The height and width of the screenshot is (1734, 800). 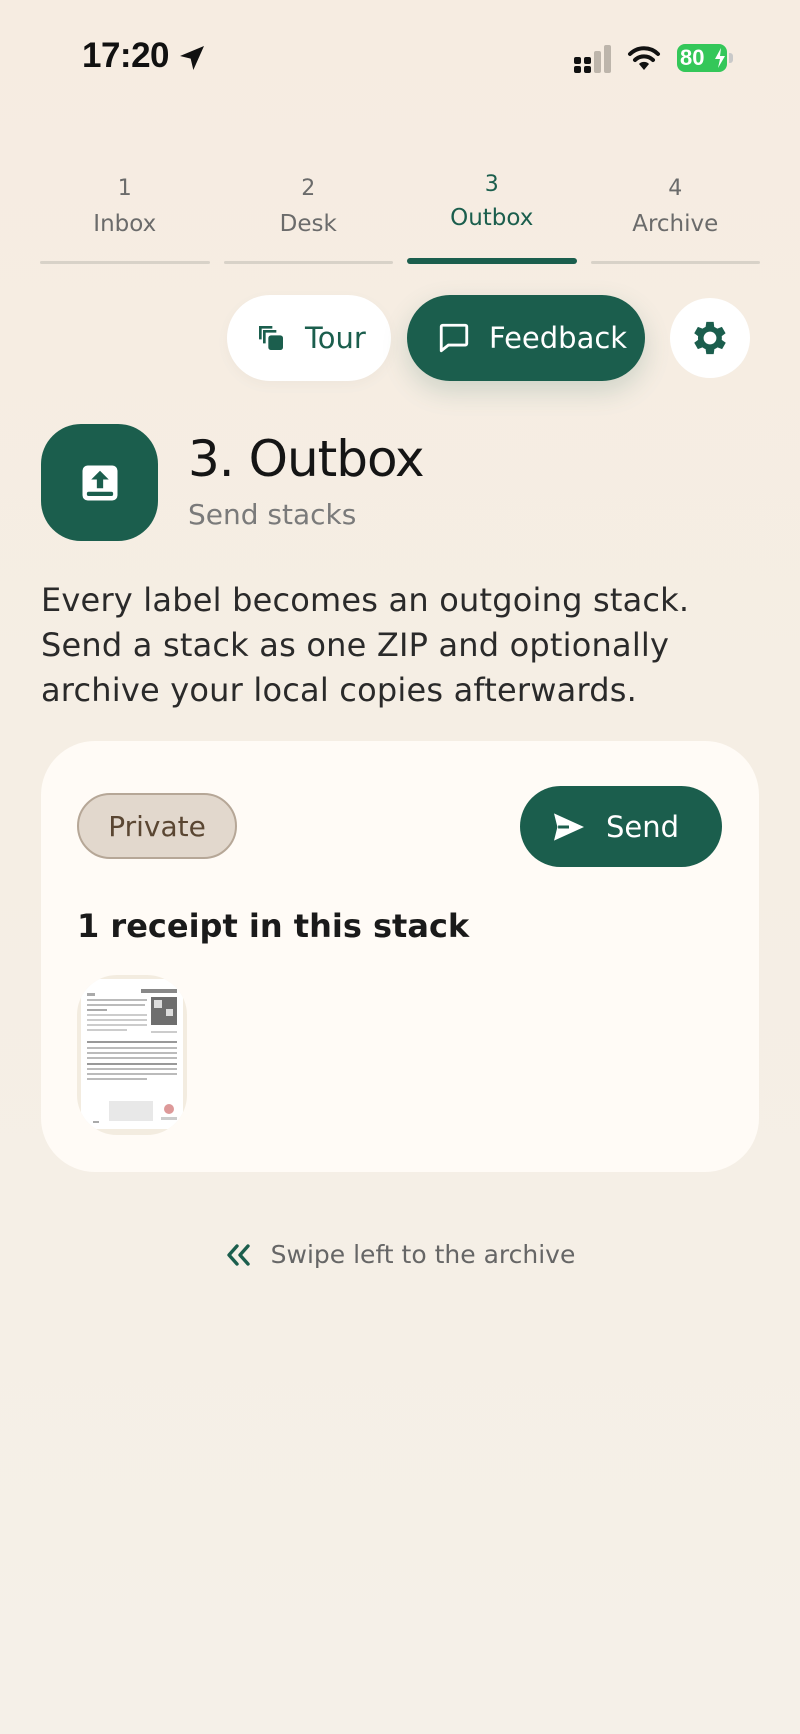 What do you see at coordinates (272, 514) in the screenshot?
I see `page-subtitle: Send stacks` at bounding box center [272, 514].